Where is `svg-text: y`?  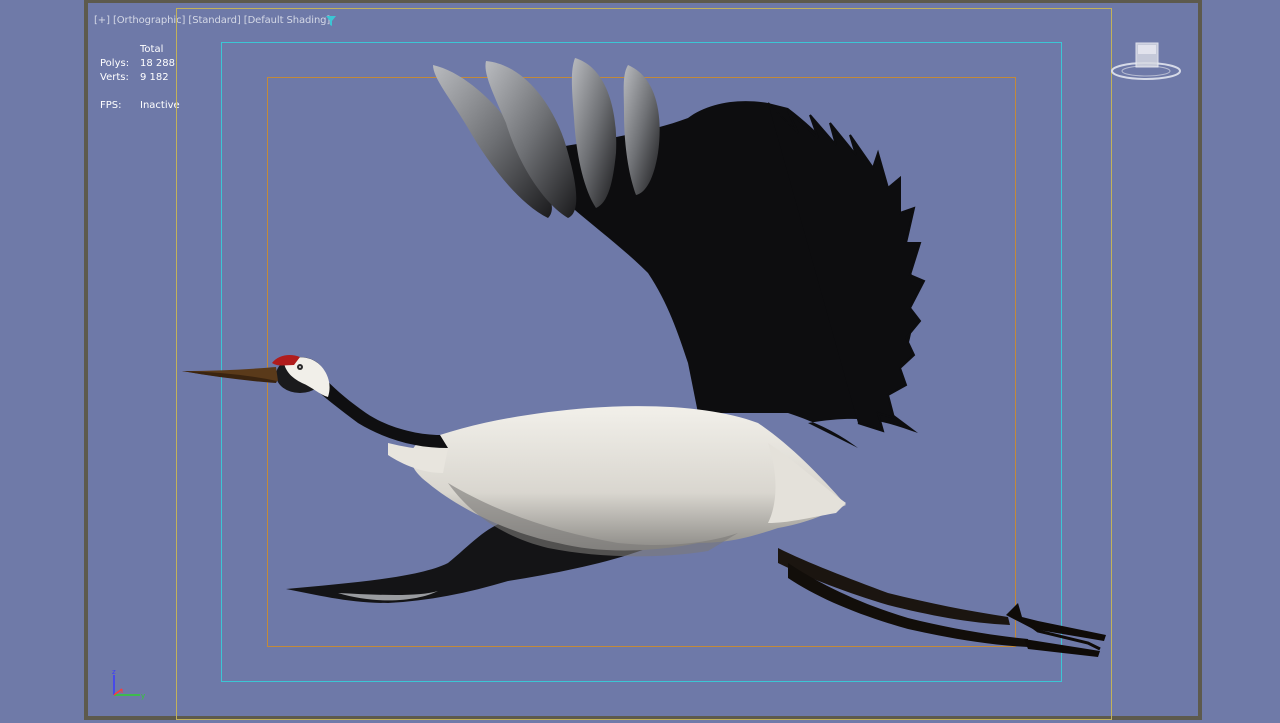
svg-text: y is located at coordinates (143, 696).